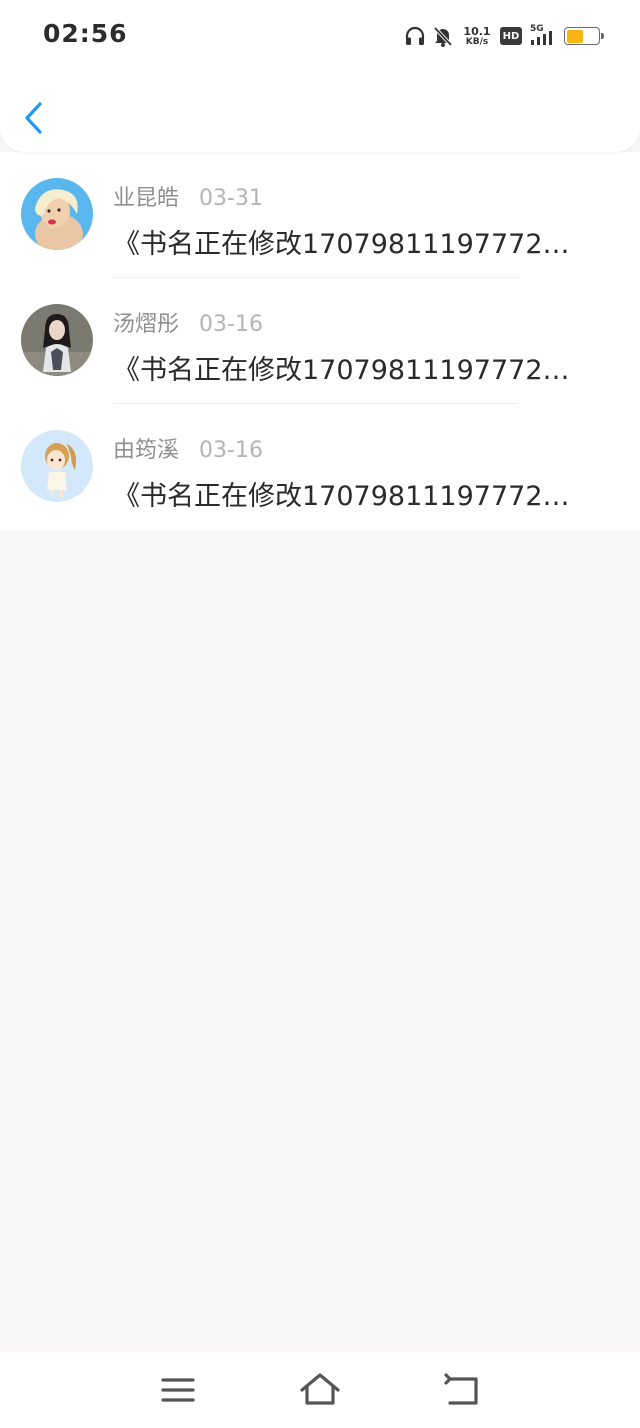 Image resolution: width=640 pixels, height=1428 pixels. I want to click on chevron-left-icon, so click(33, 118).